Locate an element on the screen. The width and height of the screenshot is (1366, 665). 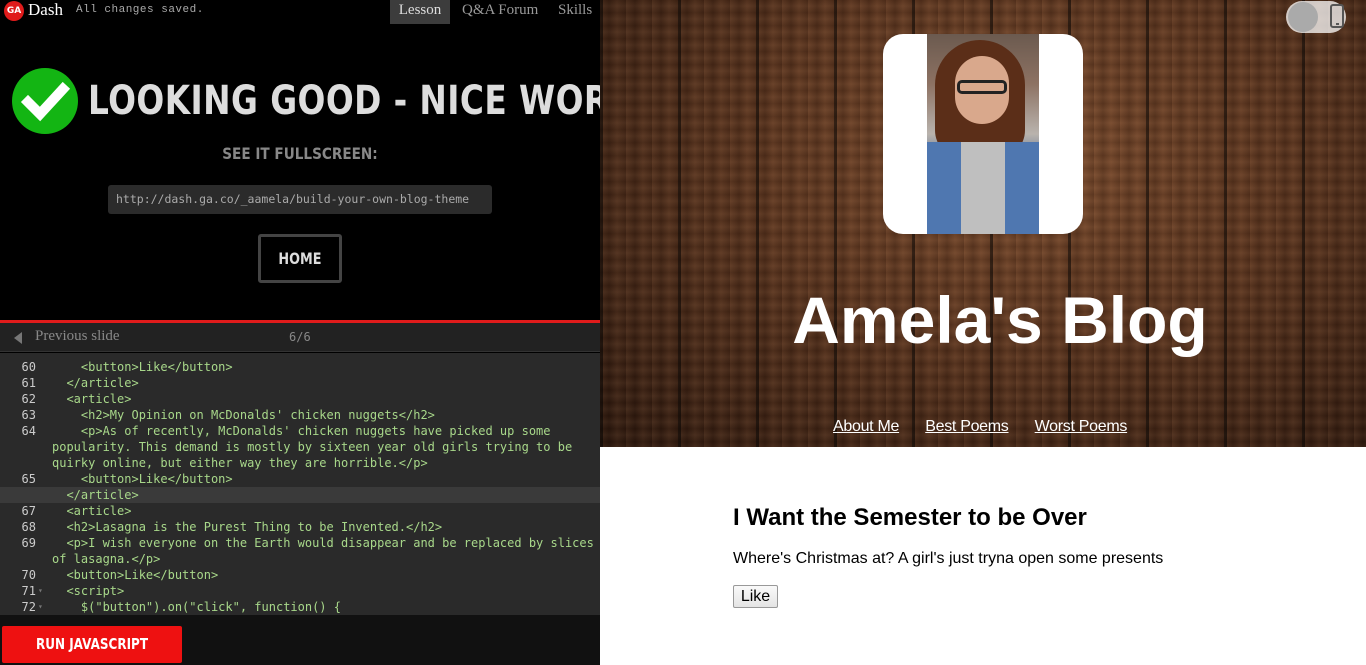
home-button: HOME is located at coordinates (300, 258).